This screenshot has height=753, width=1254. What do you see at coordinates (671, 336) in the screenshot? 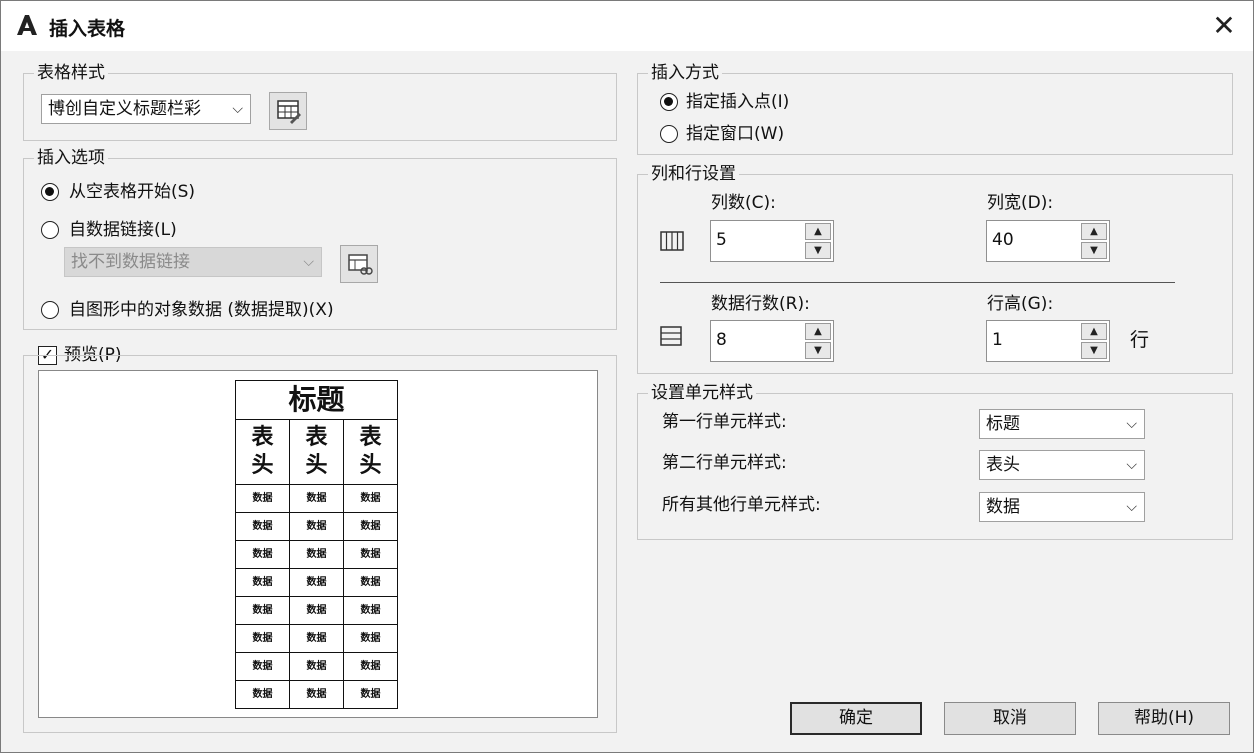
I see `rows-icon` at bounding box center [671, 336].